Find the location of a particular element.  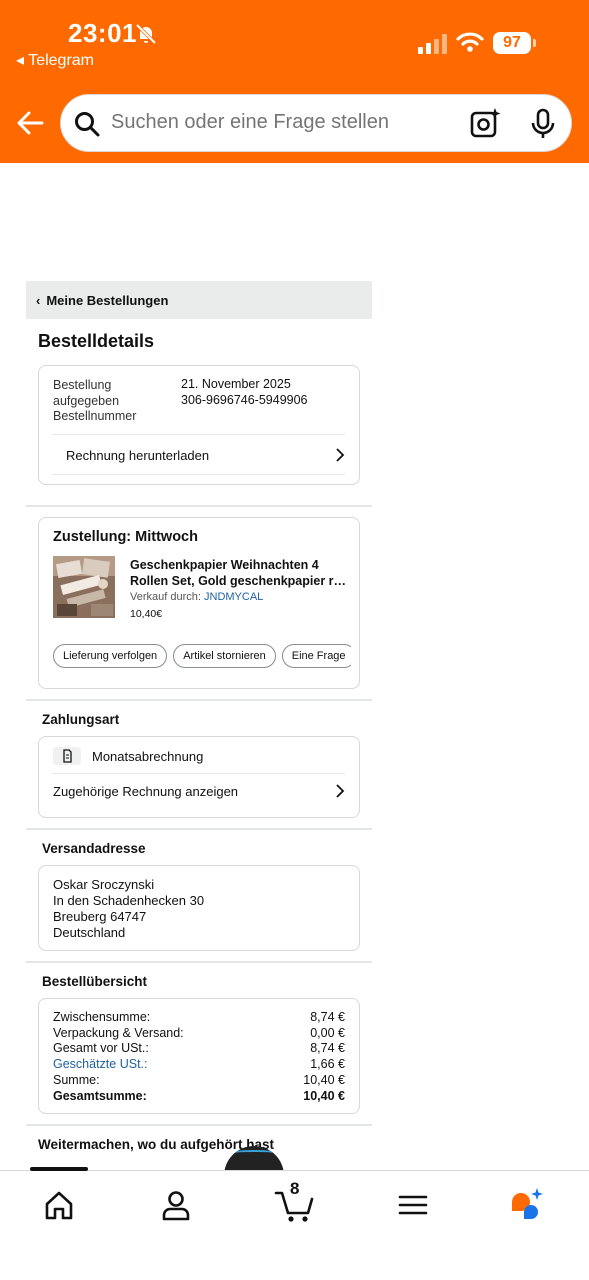

summary-section-title: Bestellübersicht is located at coordinates (95, 981).